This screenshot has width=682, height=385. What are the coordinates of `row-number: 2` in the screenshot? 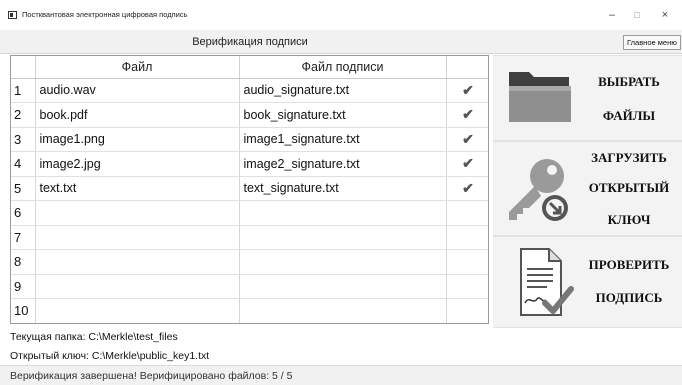 It's located at (23, 115).